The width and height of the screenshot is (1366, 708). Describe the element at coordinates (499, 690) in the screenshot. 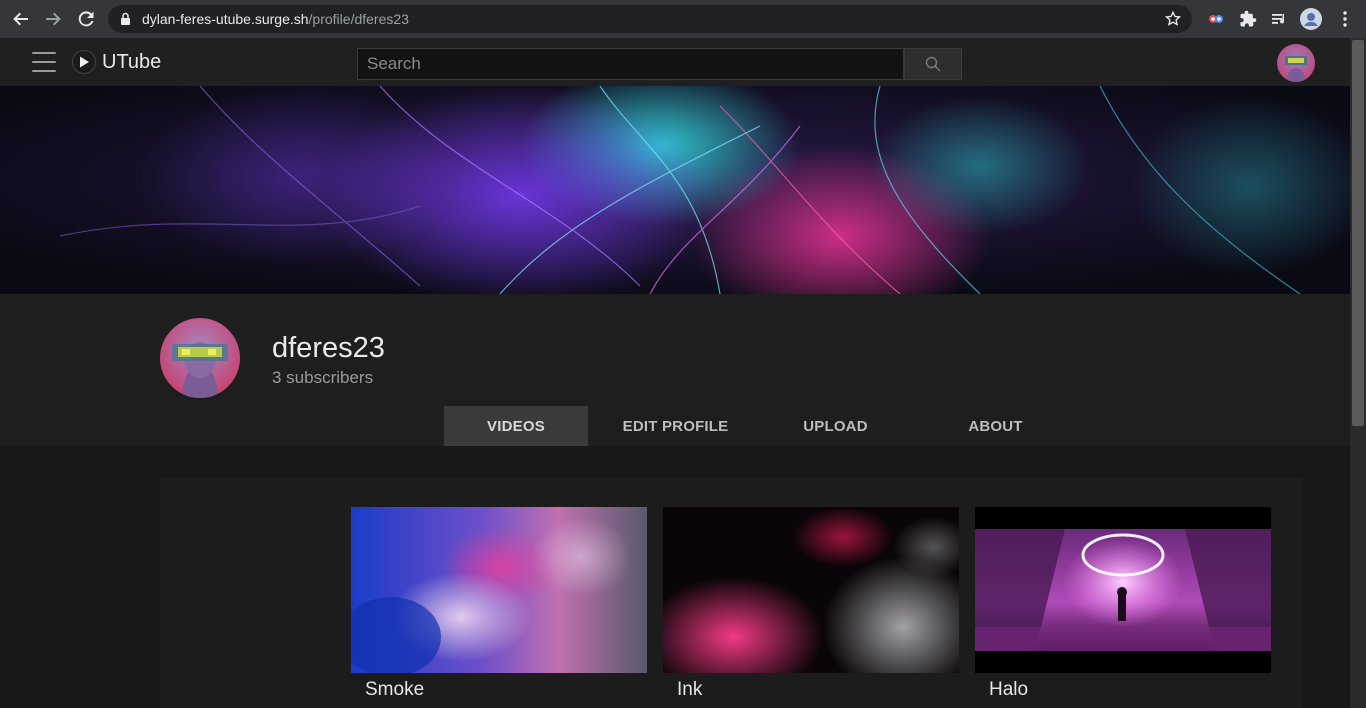

I see `video-title: Smoke` at that location.